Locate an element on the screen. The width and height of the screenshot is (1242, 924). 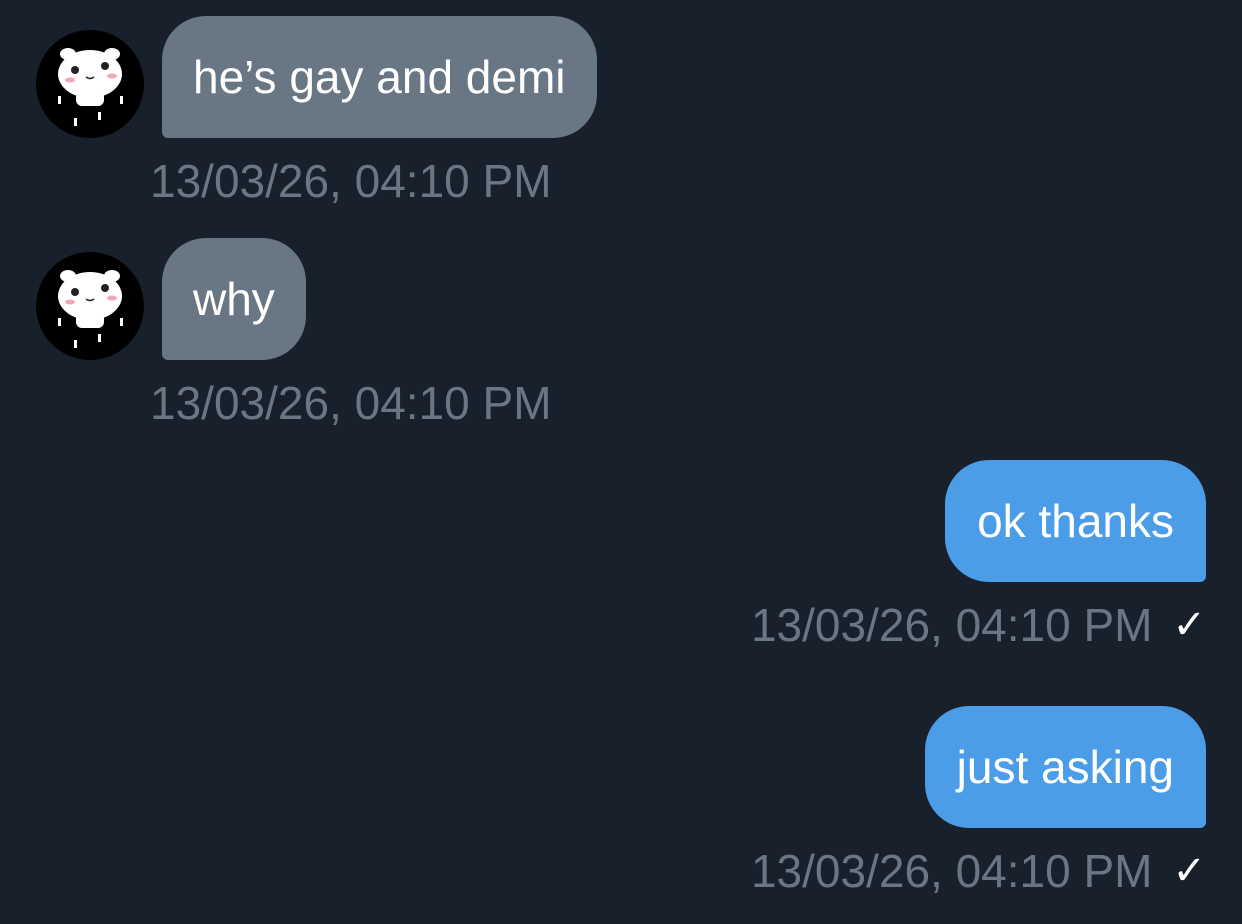
message-row: why is located at coordinates (621, 299).